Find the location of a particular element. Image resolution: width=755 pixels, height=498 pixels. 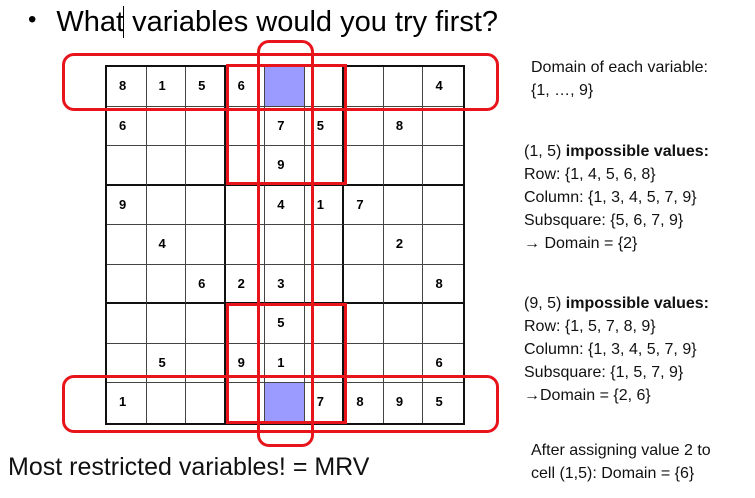

sudoku-cell-r1-c9: 4 is located at coordinates (443, 87).